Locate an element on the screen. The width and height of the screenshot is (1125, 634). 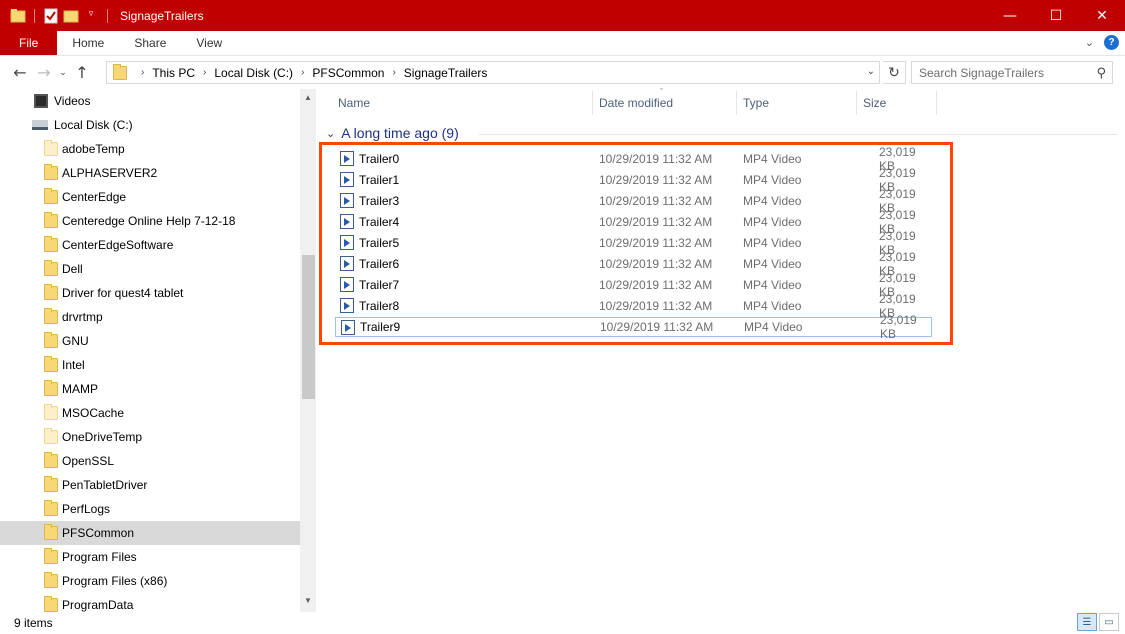
search-icon: ⚲ is located at coordinates (1101, 72).